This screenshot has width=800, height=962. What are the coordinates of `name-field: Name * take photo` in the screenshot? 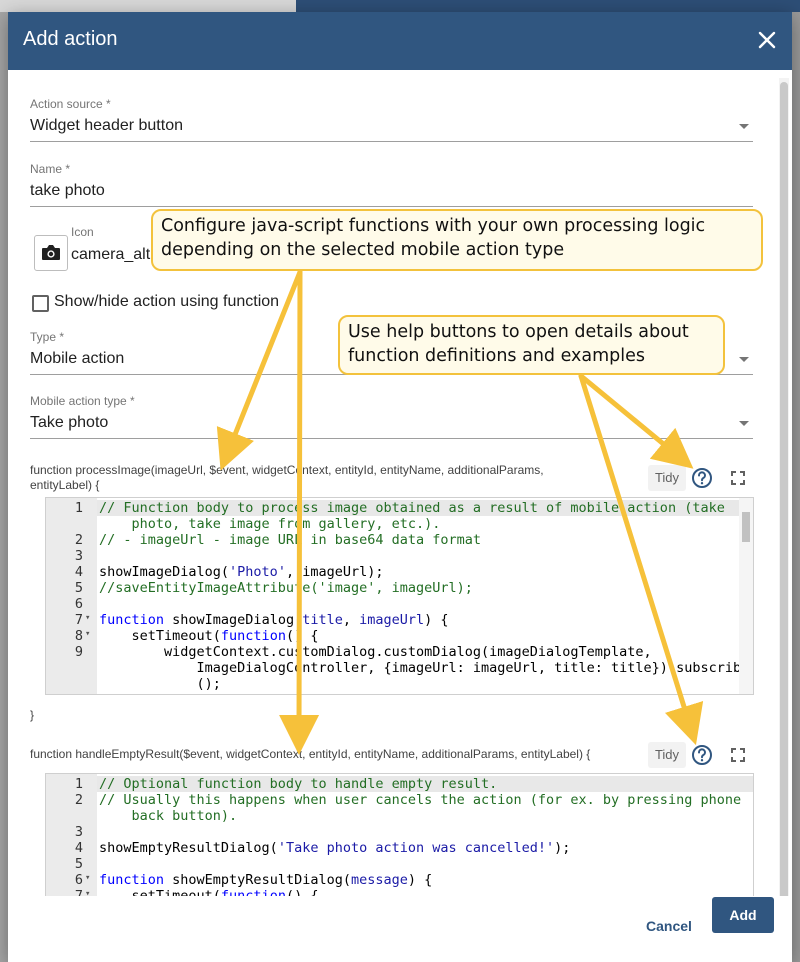 It's located at (391, 185).